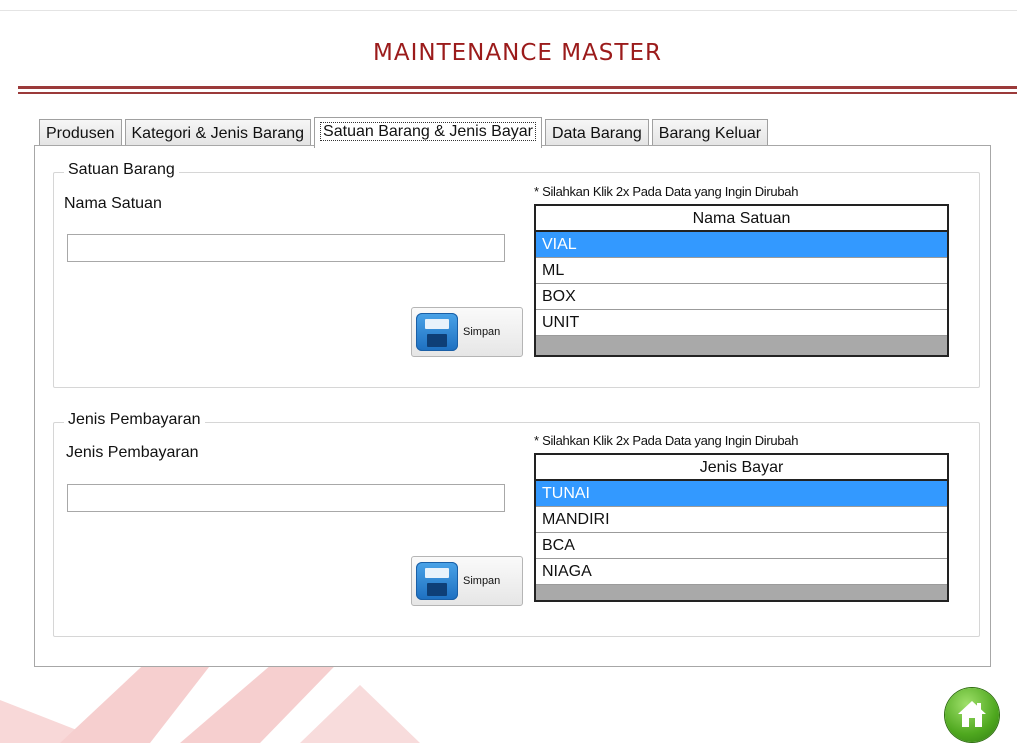 Image resolution: width=1017 pixels, height=743 pixels. I want to click on nama-satuan-input, so click(286, 248).